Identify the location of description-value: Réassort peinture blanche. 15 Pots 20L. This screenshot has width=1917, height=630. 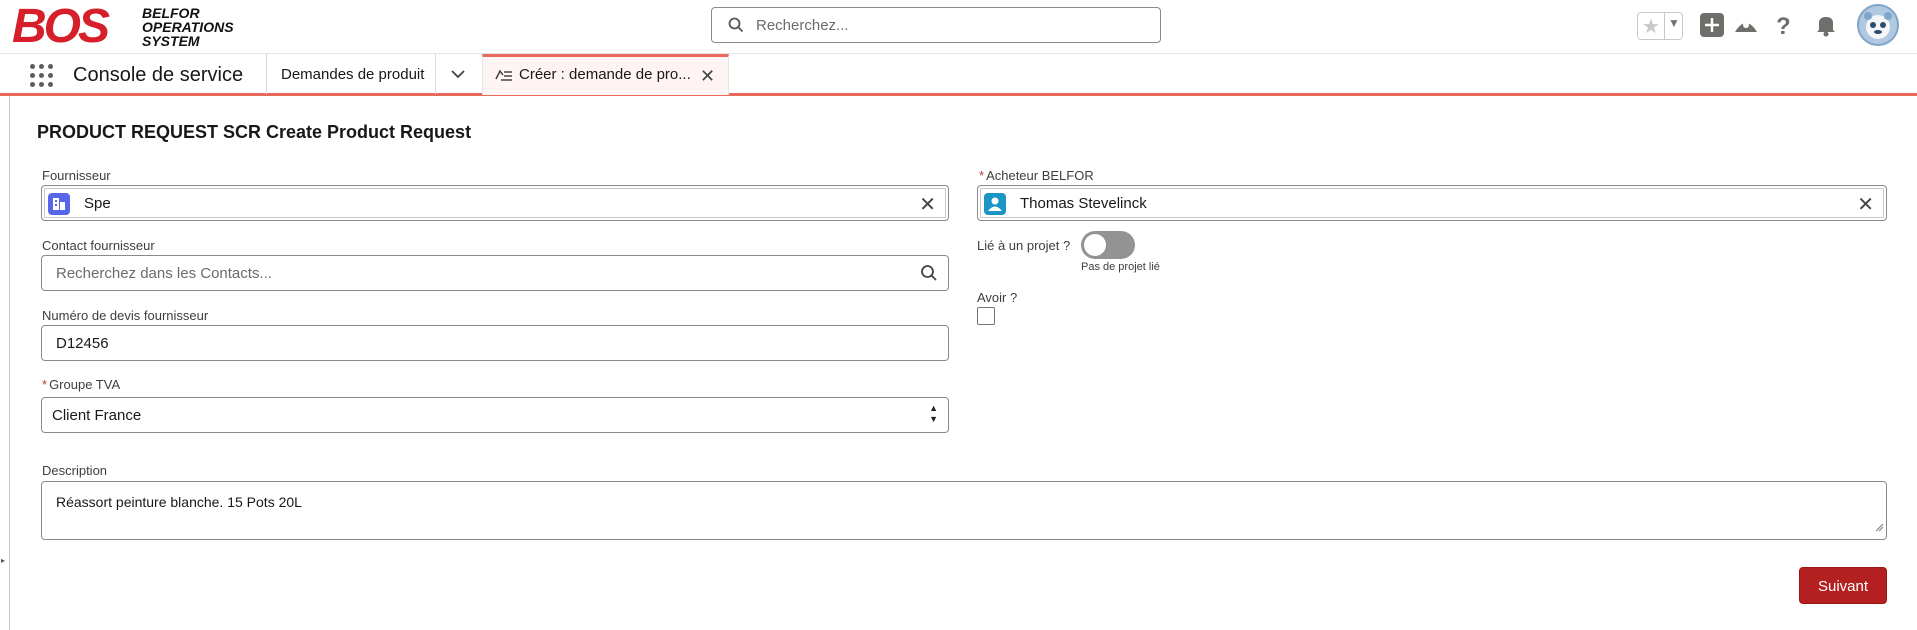
(179, 502).